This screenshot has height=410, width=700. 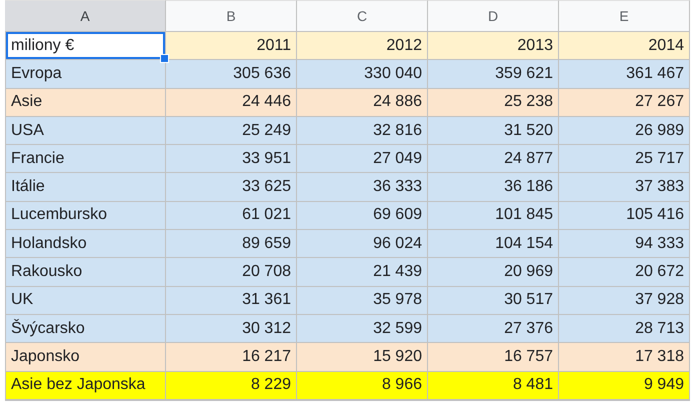 What do you see at coordinates (231, 216) in the screenshot?
I see `table-cell: 61 021` at bounding box center [231, 216].